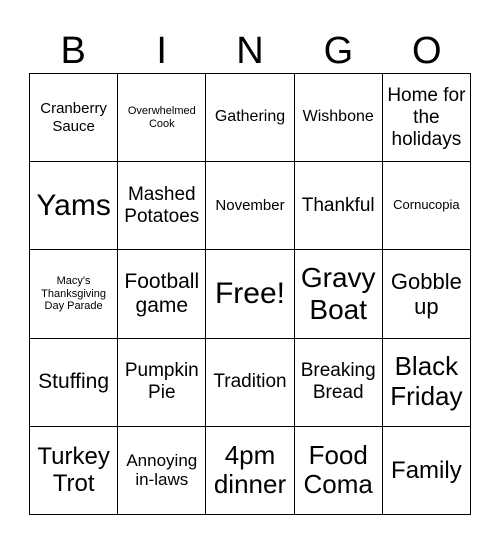  What do you see at coordinates (74, 118) in the screenshot?
I see `bingo-cell: Cranberry Sauce` at bounding box center [74, 118].